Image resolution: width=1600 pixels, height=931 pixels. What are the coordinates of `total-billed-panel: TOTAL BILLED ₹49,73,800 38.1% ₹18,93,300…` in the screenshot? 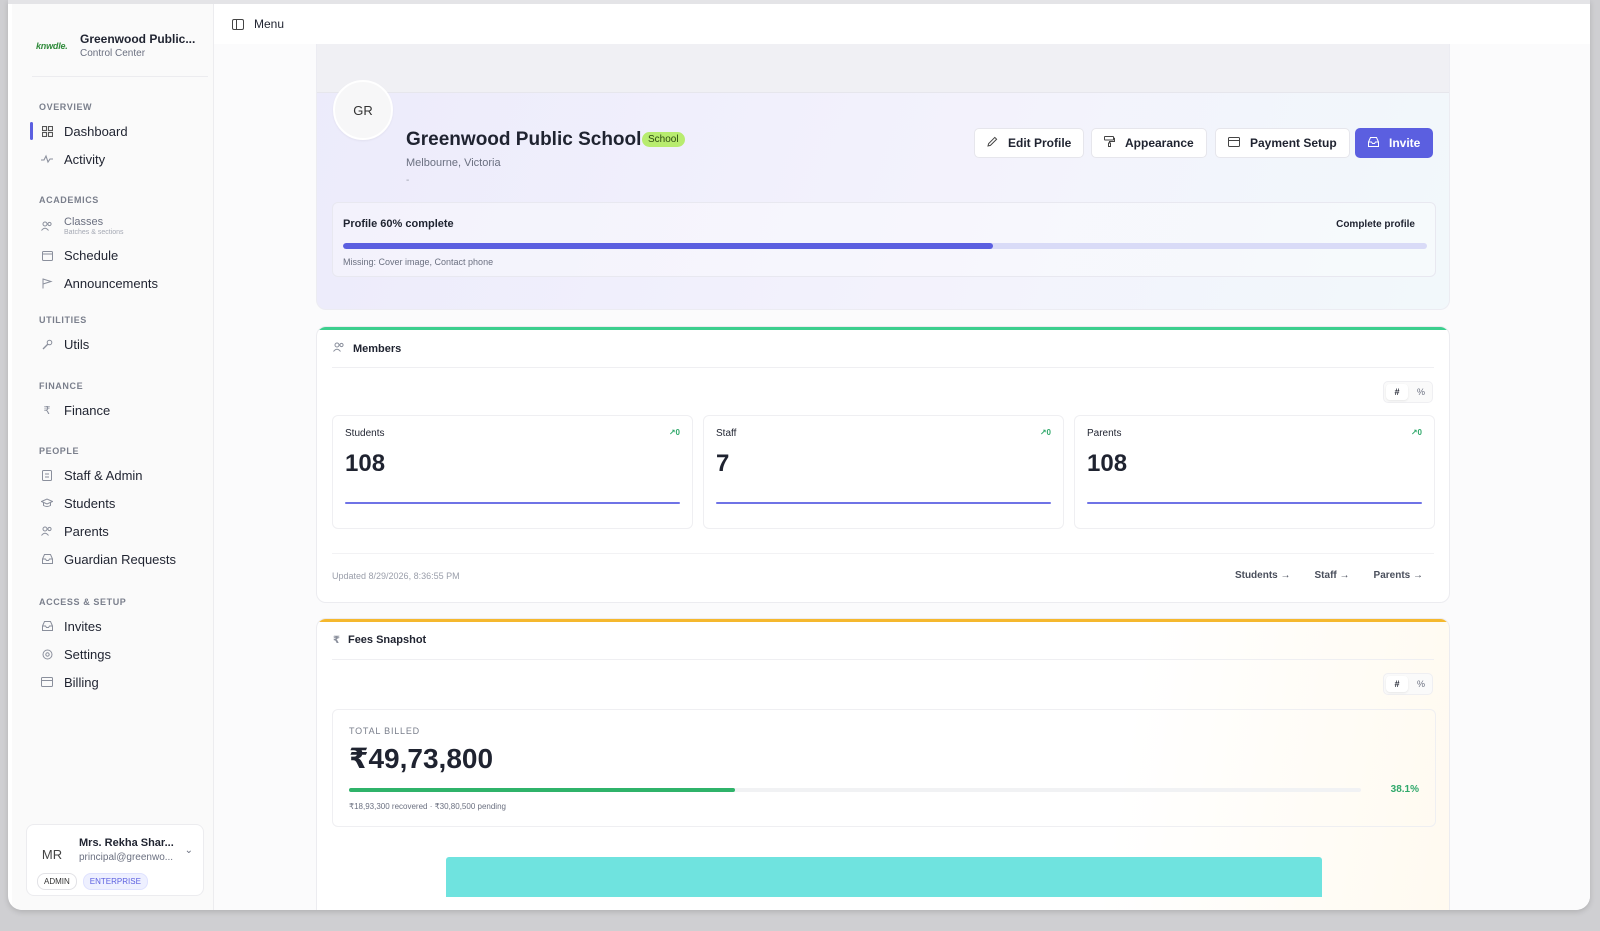 It's located at (884, 768).